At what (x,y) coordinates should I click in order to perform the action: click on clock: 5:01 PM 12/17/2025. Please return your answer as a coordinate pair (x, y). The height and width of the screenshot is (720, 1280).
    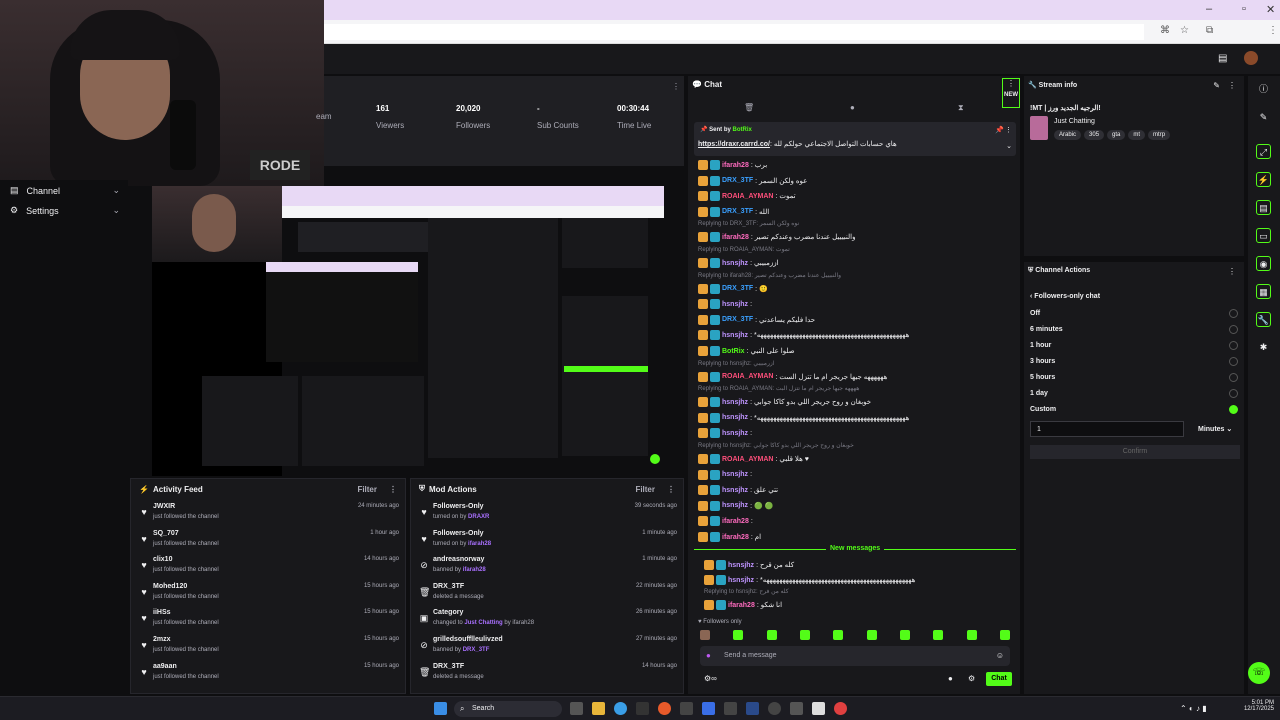
    Looking at the image, I should click on (1256, 706).